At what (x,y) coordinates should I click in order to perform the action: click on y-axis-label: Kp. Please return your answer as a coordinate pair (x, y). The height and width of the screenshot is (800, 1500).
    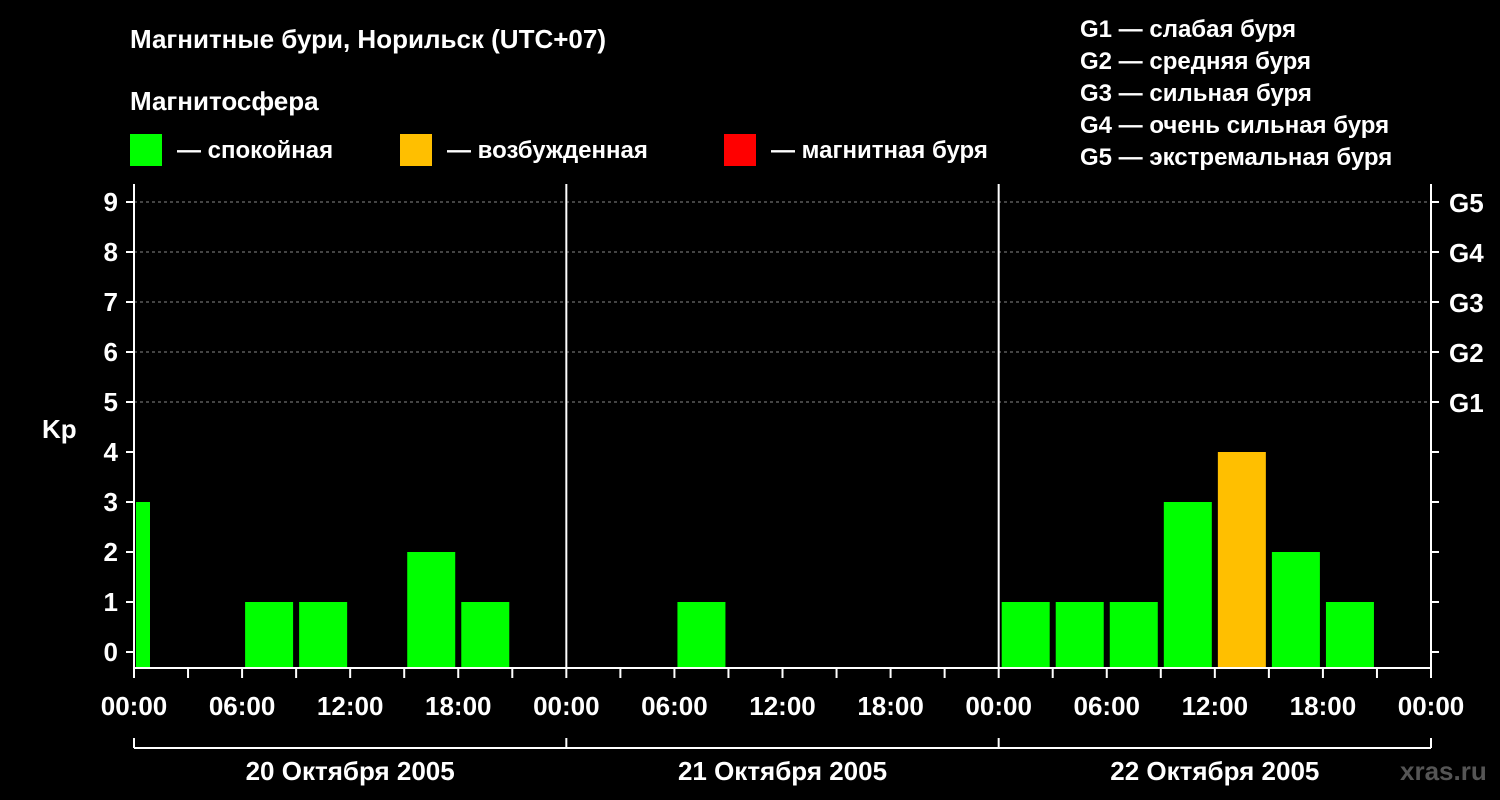
    Looking at the image, I should click on (59, 429).